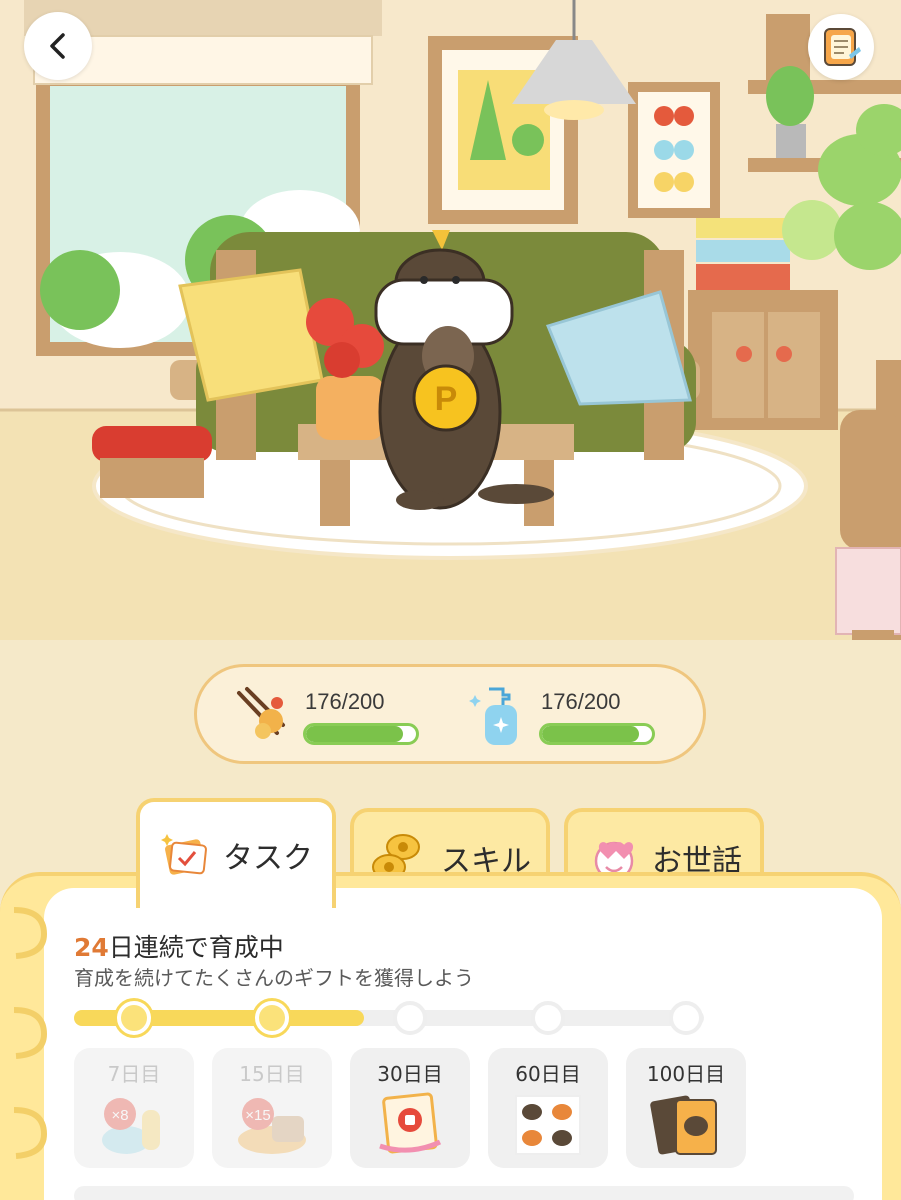 The height and width of the screenshot is (1200, 901). I want to click on streak-count: 24, so click(91, 947).